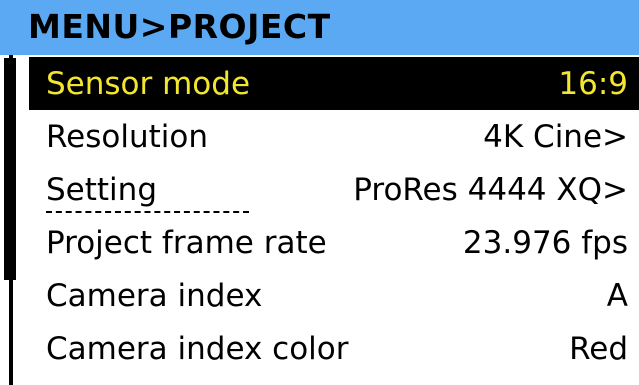 This screenshot has height=385, width=639. Describe the element at coordinates (186, 242) in the screenshot. I see `menu-item-label: Project frame rate` at that location.